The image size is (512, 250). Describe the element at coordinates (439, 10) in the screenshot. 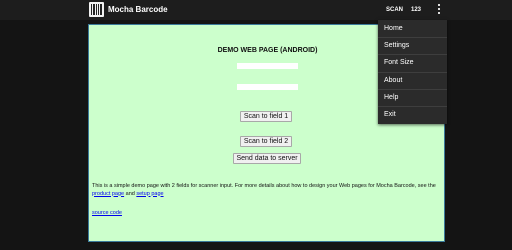

I see `overflow-menu-icon` at that location.